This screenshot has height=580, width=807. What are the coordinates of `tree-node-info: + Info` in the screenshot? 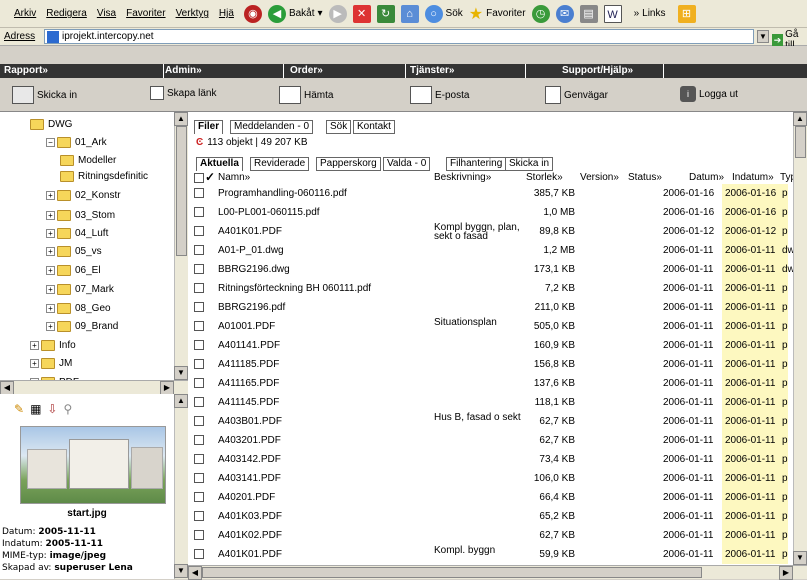 It's located at (53, 345).